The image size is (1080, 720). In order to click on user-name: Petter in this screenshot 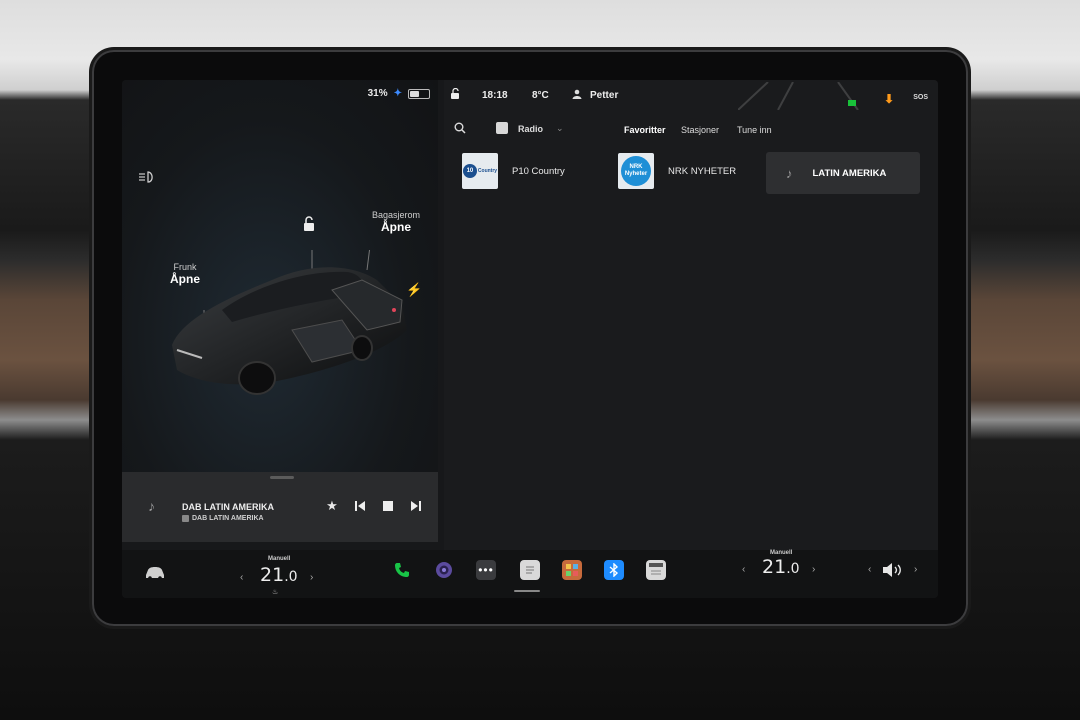, I will do `click(604, 95)`.